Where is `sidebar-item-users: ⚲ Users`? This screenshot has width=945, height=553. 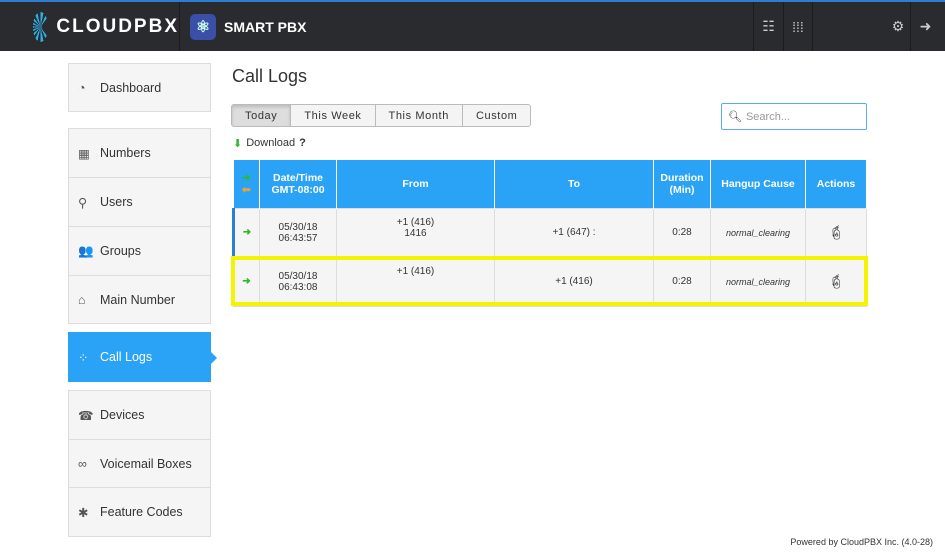 sidebar-item-users: ⚲ Users is located at coordinates (139, 202).